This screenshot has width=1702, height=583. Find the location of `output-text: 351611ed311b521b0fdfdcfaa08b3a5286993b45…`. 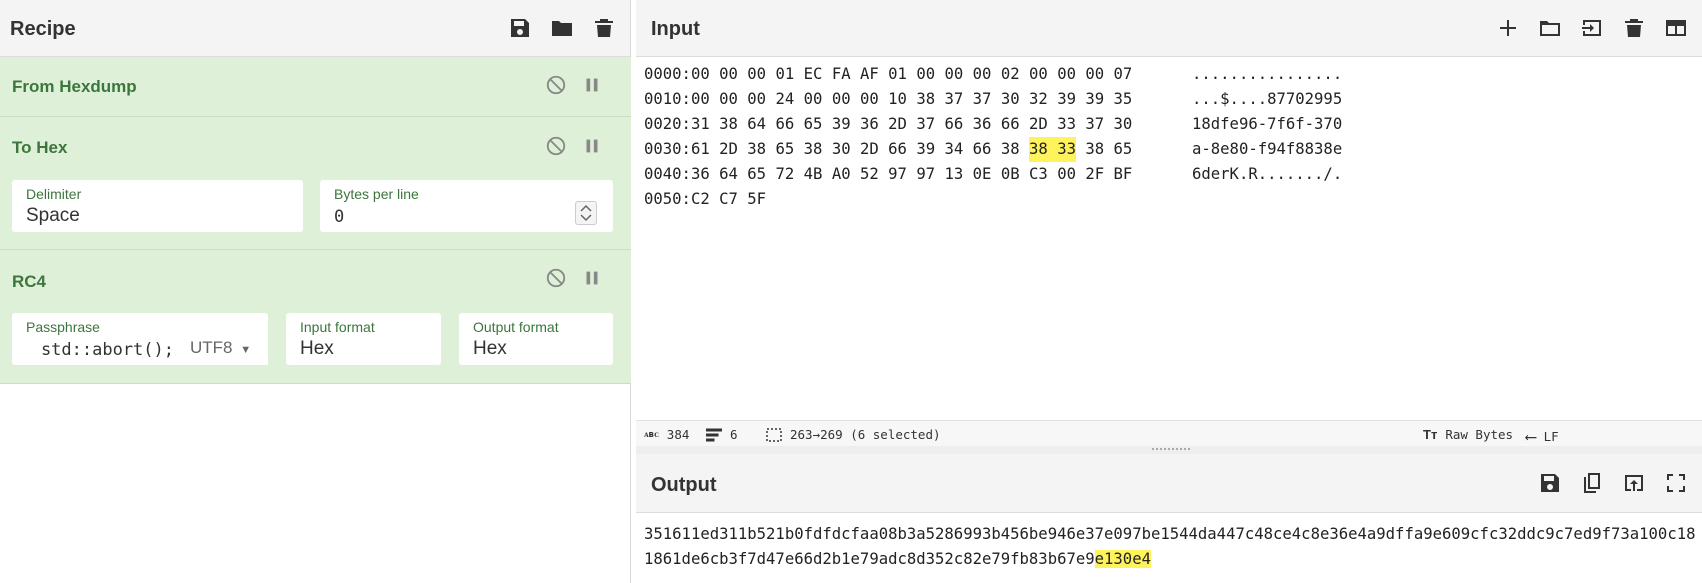

output-text: 351611ed311b521b0fdfdcfaa08b3a5286993b45… is located at coordinates (1171, 547).